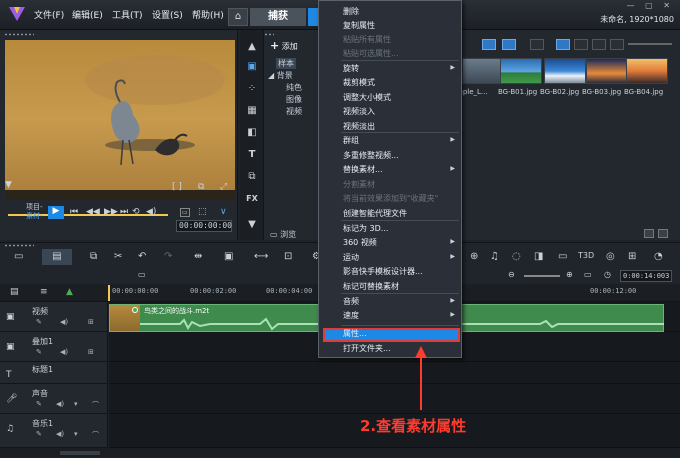  I want to click on track-manager-icon: ▤, so click(14, 292).